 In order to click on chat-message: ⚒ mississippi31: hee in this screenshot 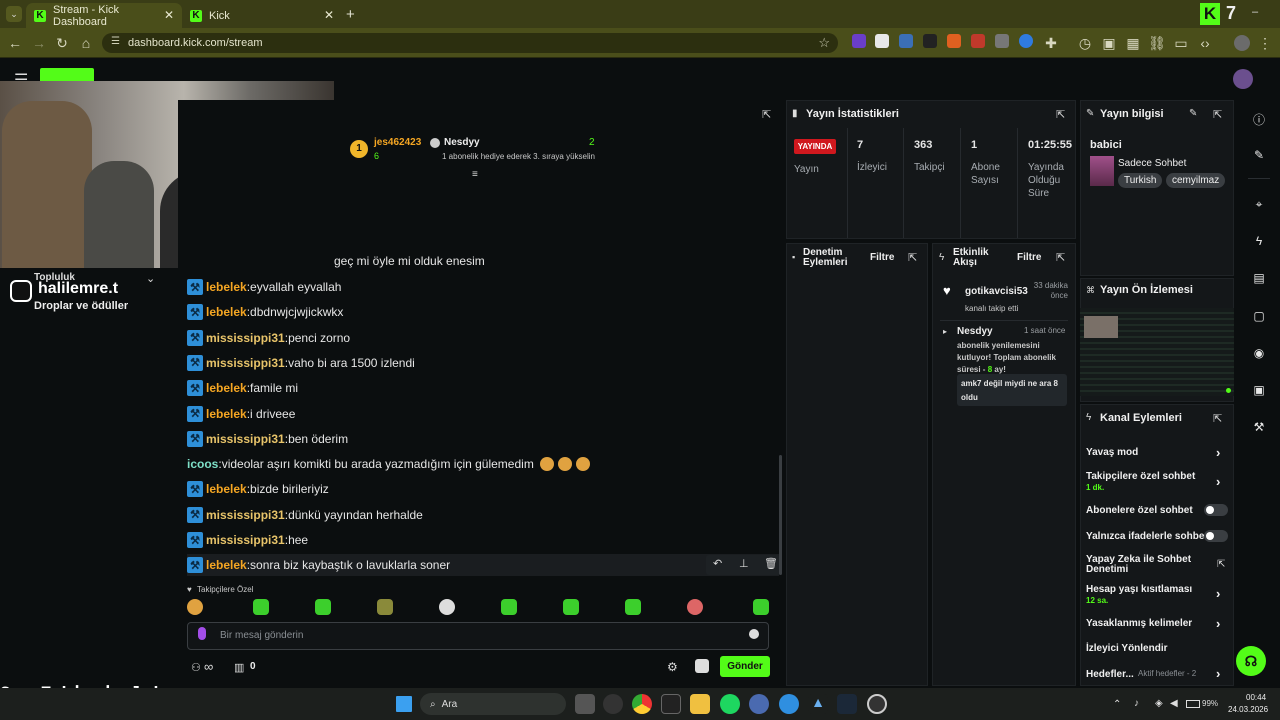, I will do `click(247, 540)`.